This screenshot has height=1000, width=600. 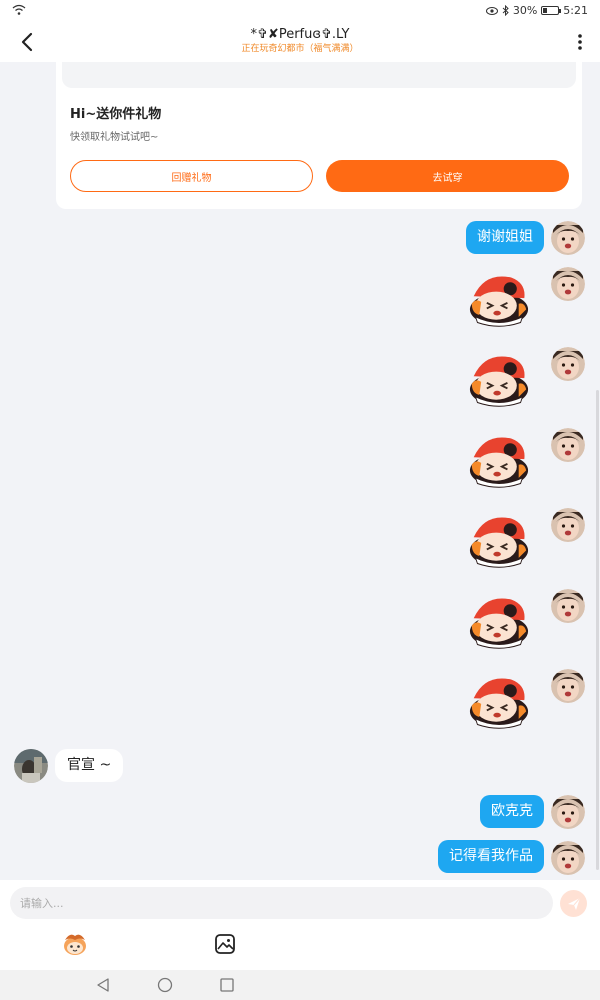 I want to click on message-bubble: 欧克克, so click(x=512, y=811).